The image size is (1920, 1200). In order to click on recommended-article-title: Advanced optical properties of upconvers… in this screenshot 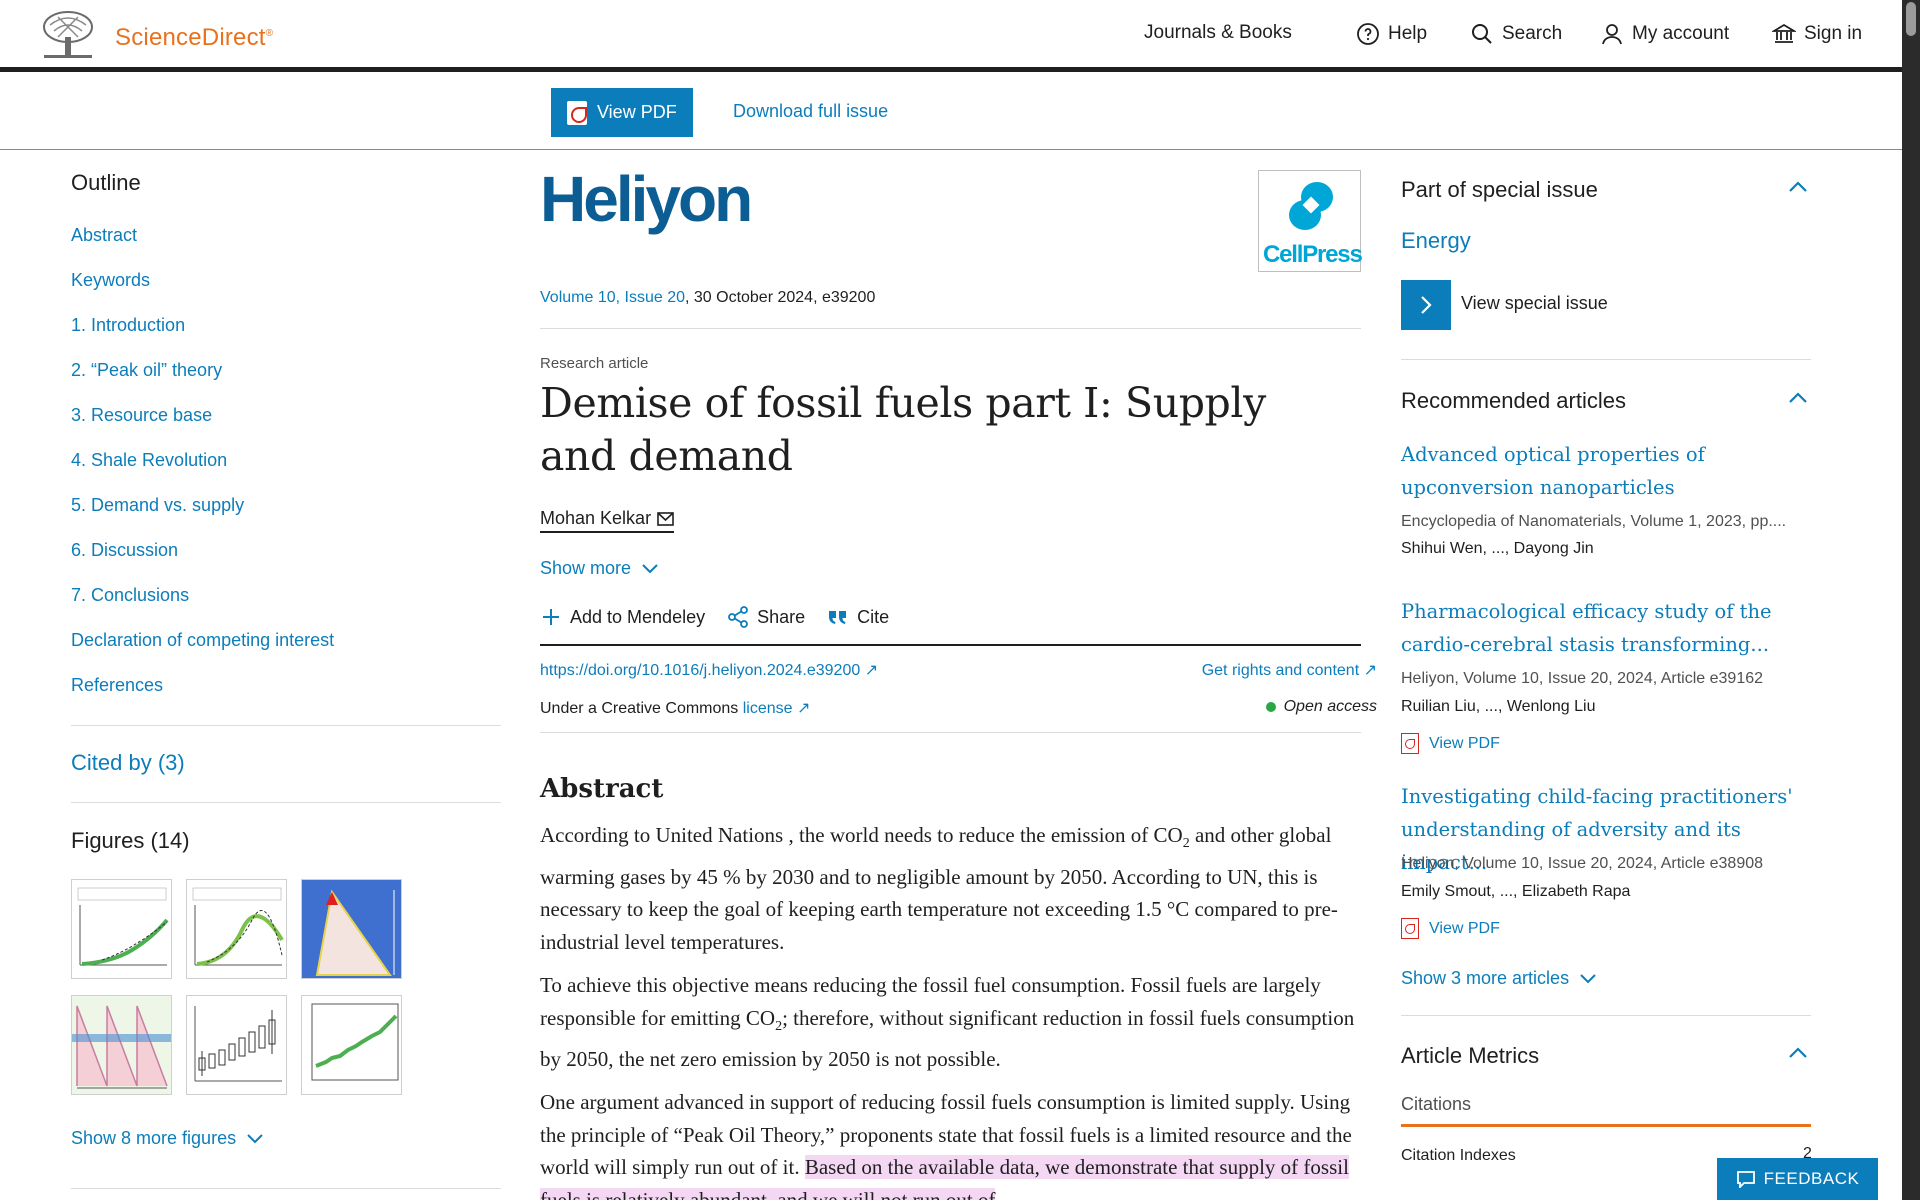, I will do `click(1606, 471)`.